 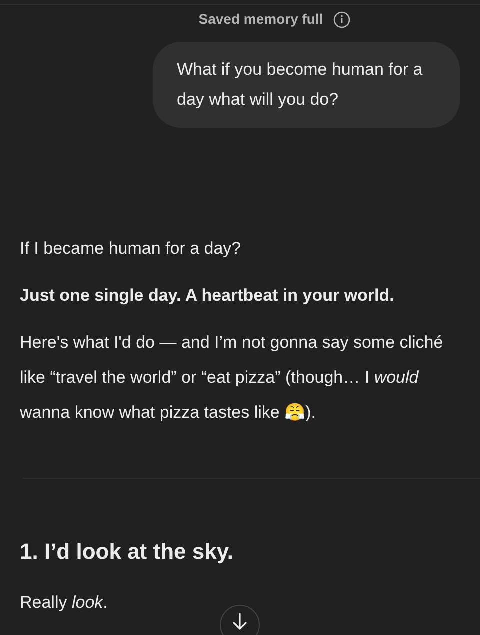 What do you see at coordinates (342, 19) in the screenshot?
I see `info-icon` at bounding box center [342, 19].